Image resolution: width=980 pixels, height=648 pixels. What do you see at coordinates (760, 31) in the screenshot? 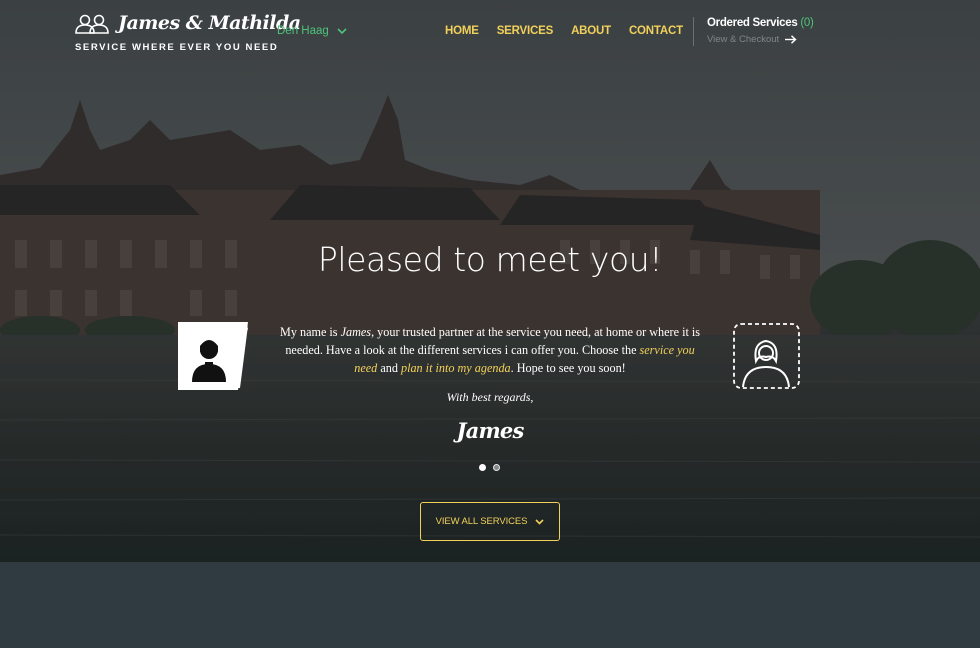
I see `ordered-services: Ordered Services (0) View & Checkout` at bounding box center [760, 31].